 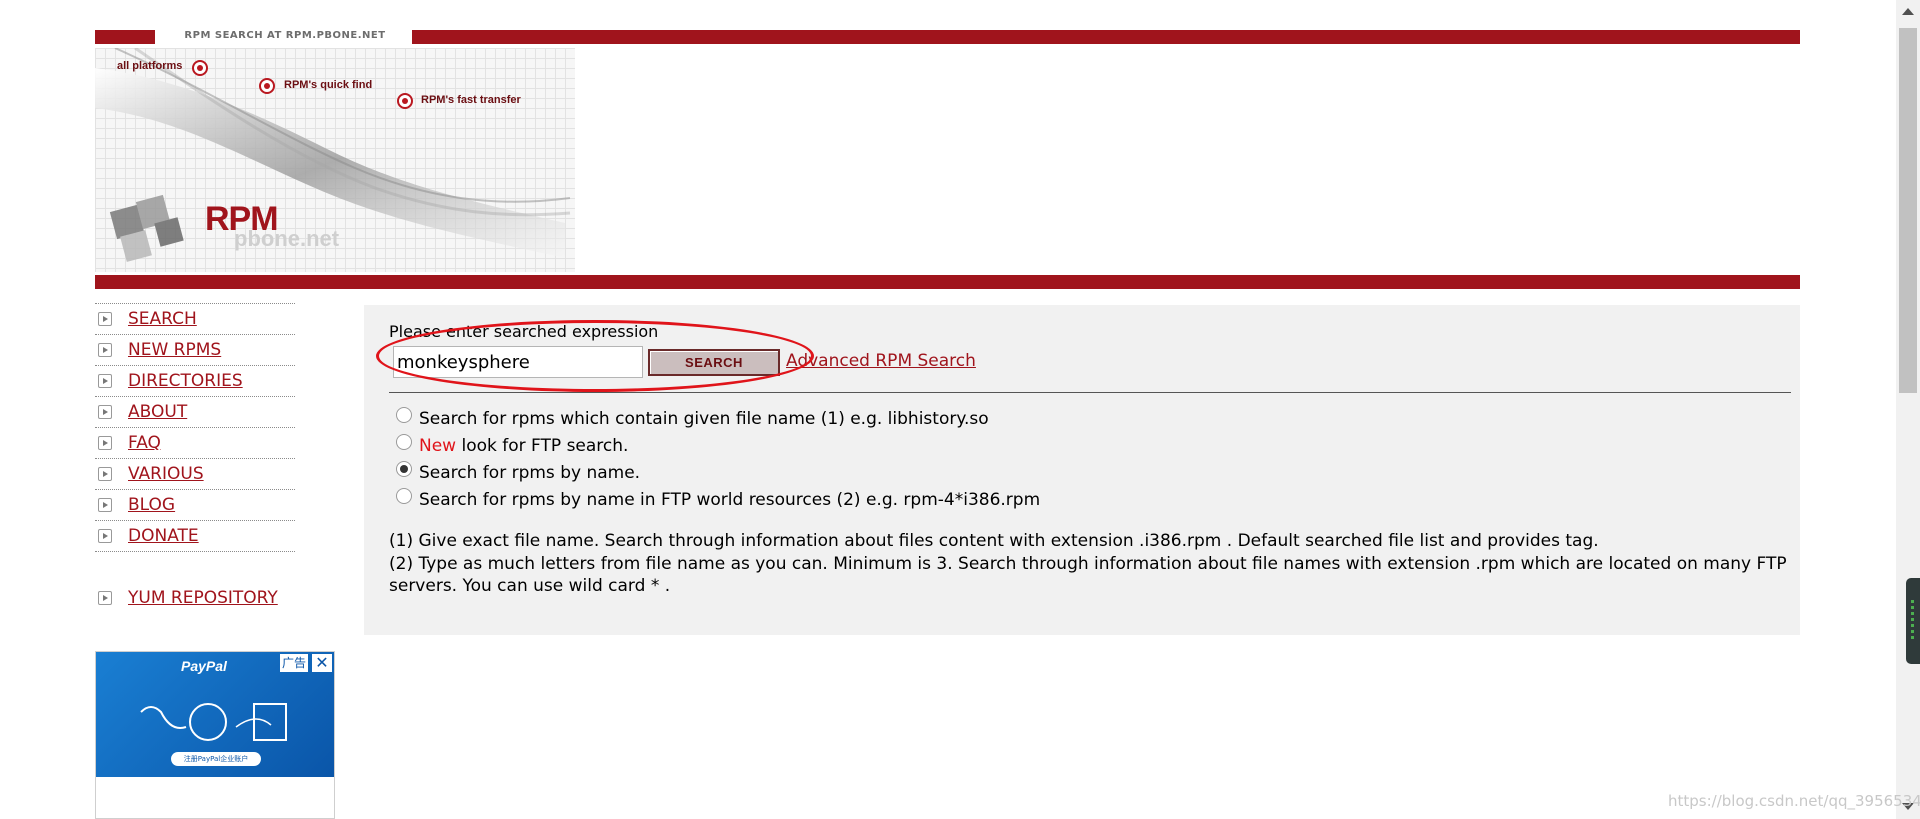 What do you see at coordinates (287, 238) in the screenshot?
I see `logo-domain-text: pbone.net` at bounding box center [287, 238].